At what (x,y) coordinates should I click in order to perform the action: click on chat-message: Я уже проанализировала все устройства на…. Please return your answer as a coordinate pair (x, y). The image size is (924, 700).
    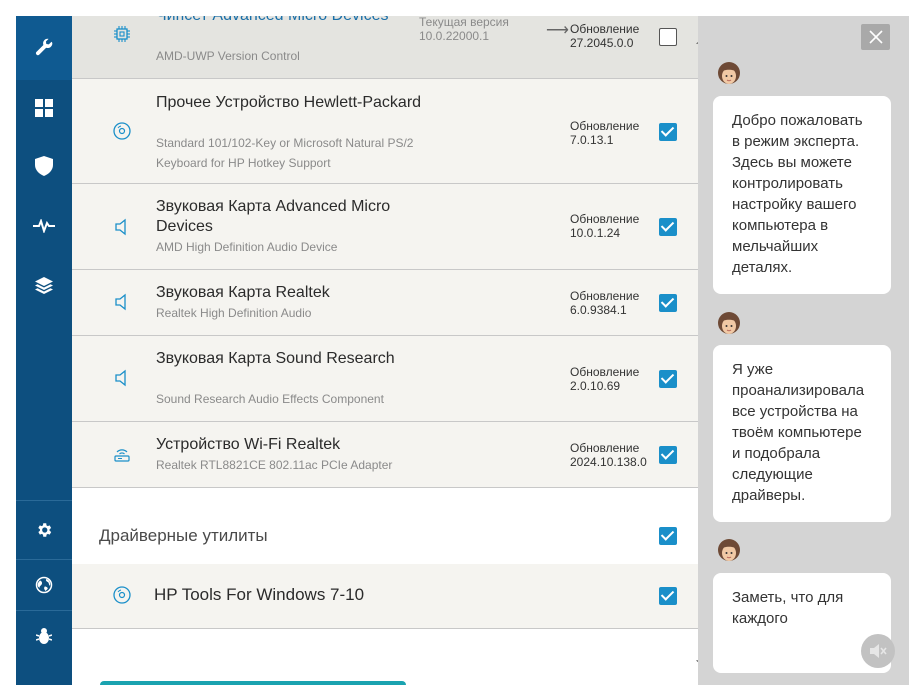
    Looking at the image, I should click on (802, 433).